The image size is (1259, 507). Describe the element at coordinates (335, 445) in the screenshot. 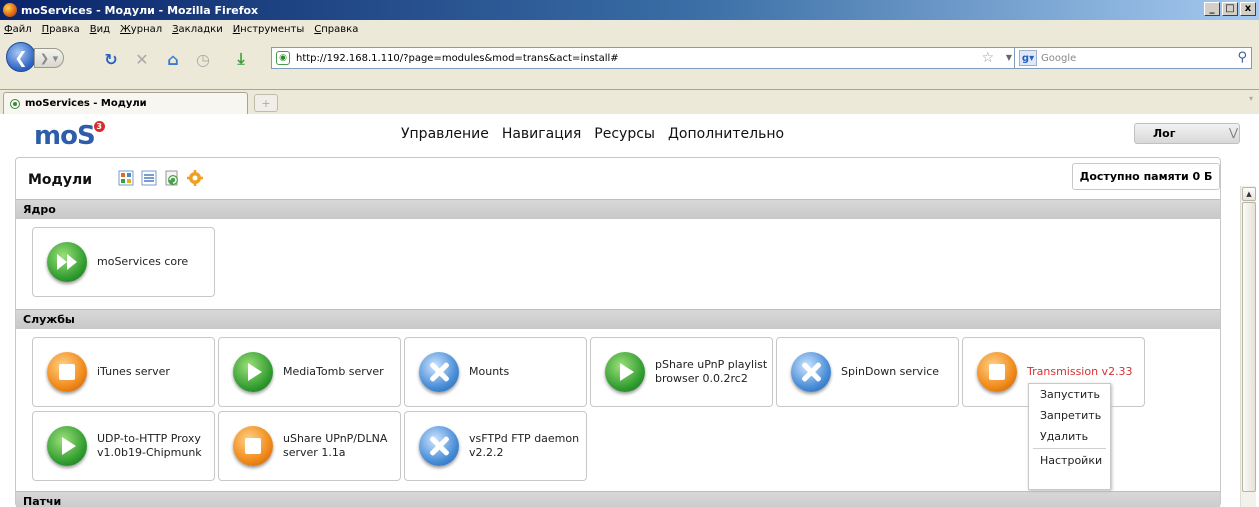

I see `module-label: uShare UPnP/DLNA server 1.1a` at that location.